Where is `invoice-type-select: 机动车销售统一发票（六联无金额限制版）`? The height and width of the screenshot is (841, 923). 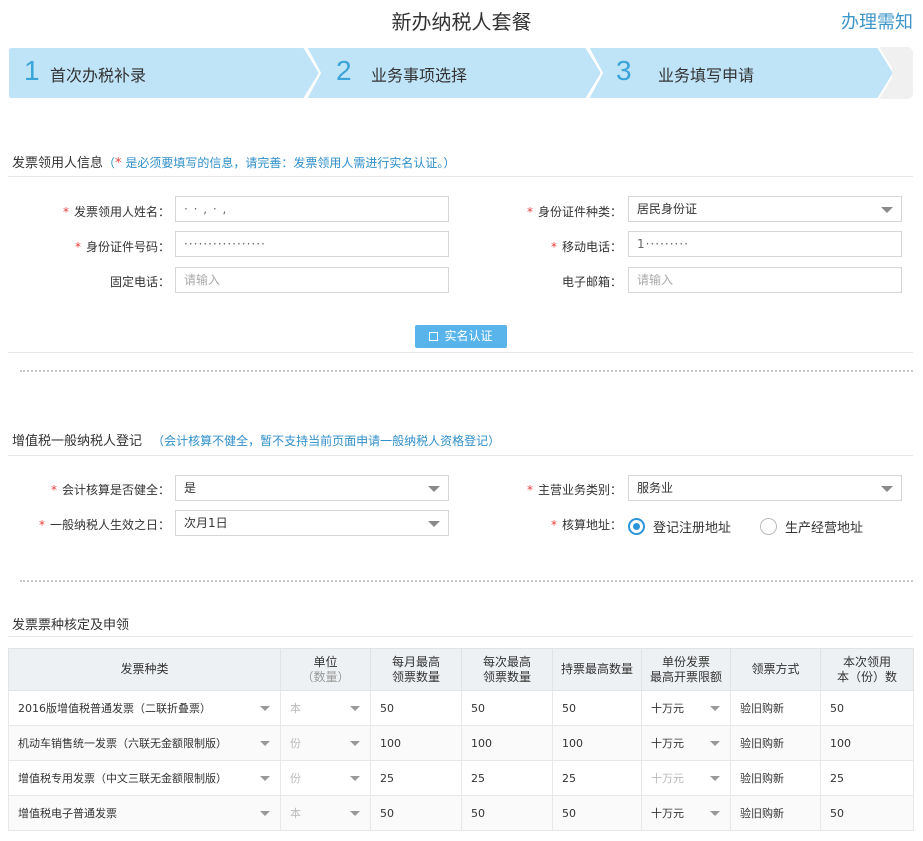 invoice-type-select: 机动车销售统一发票（六联无金额限制版） is located at coordinates (144, 743).